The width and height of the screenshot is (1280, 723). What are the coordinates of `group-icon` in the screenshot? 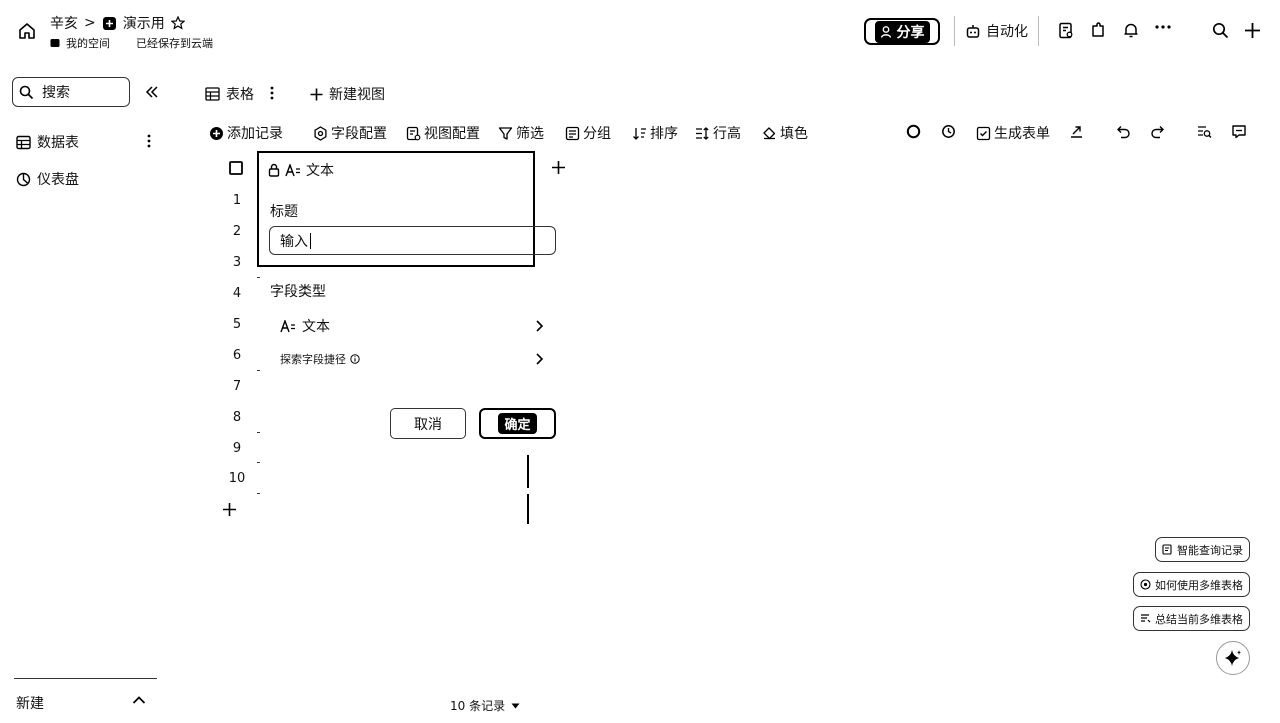 It's located at (572, 133).